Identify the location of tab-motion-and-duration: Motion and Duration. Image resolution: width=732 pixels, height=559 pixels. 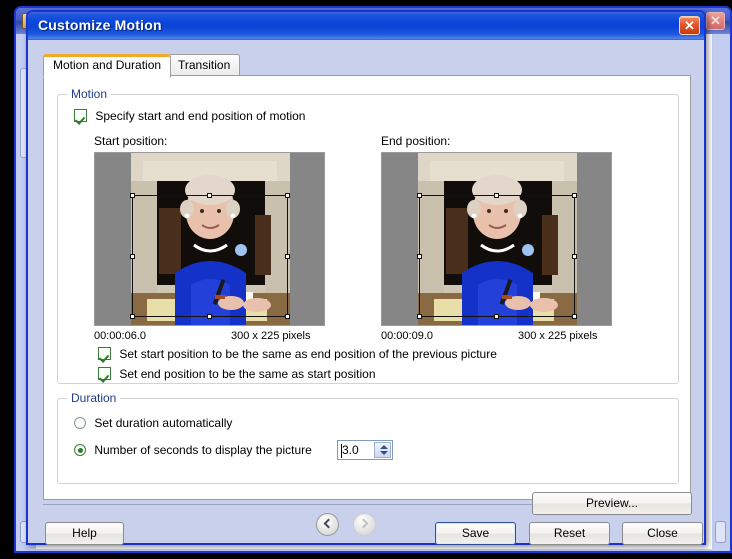
(107, 66).